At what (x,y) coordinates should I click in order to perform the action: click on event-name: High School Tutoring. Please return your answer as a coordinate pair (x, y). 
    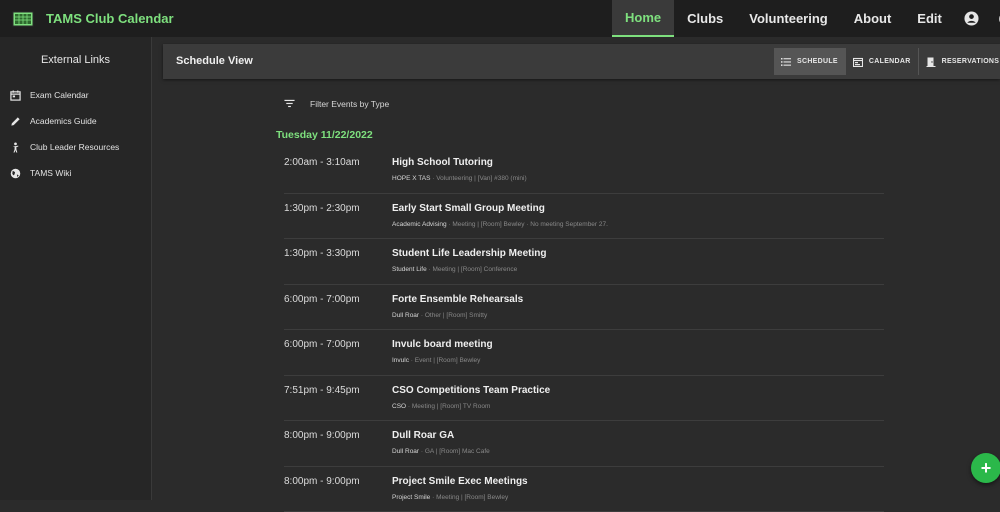
    Looking at the image, I should click on (442, 162).